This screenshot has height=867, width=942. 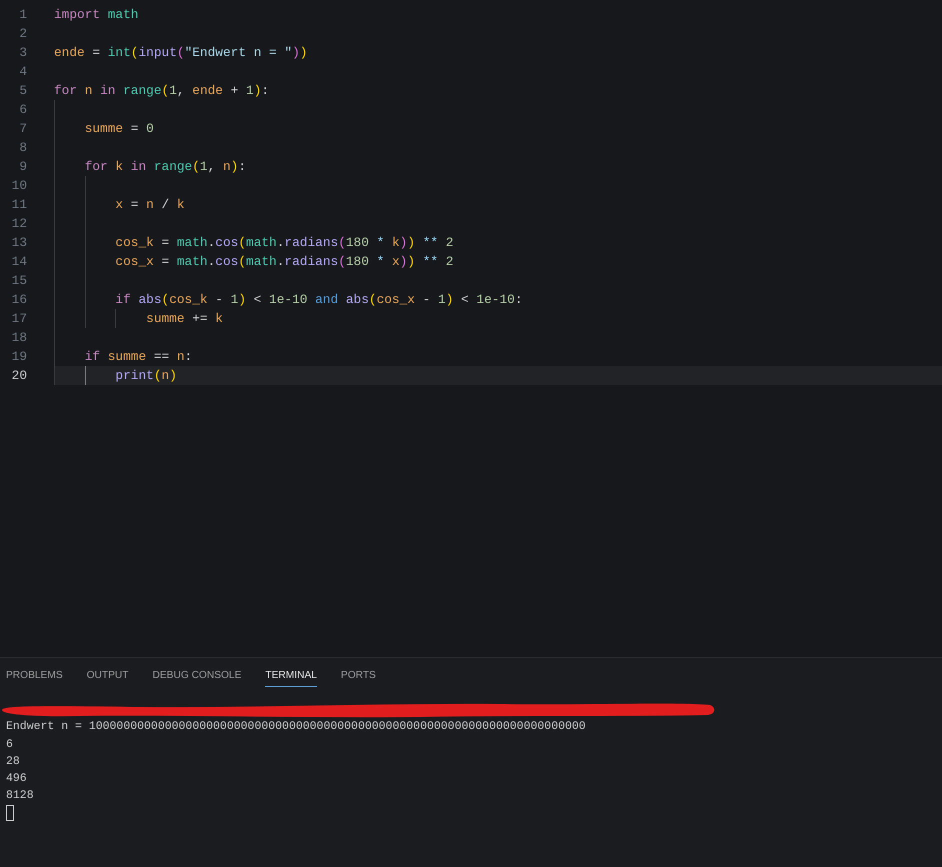 What do you see at coordinates (19, 319) in the screenshot?
I see `line-number: 17` at bounding box center [19, 319].